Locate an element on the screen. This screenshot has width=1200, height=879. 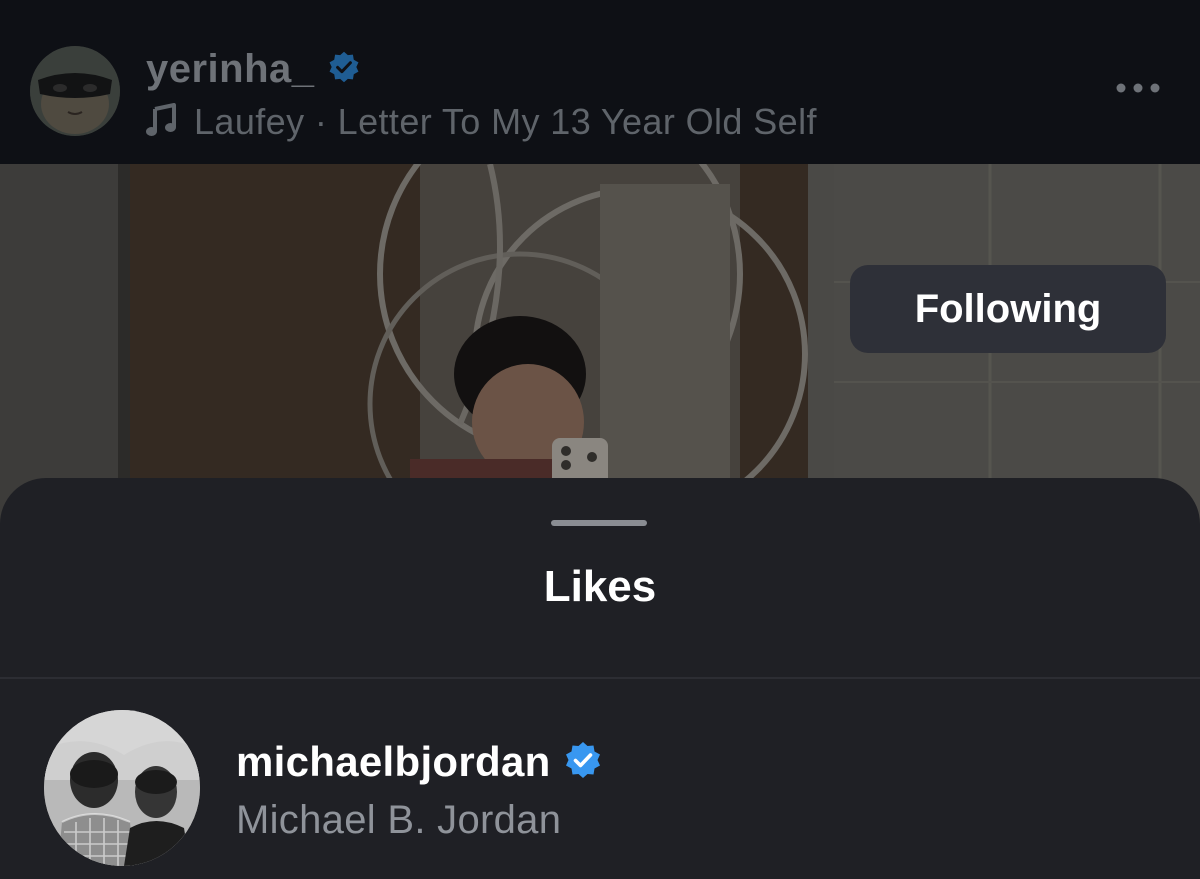
following-button: Following is located at coordinates (1008, 309).